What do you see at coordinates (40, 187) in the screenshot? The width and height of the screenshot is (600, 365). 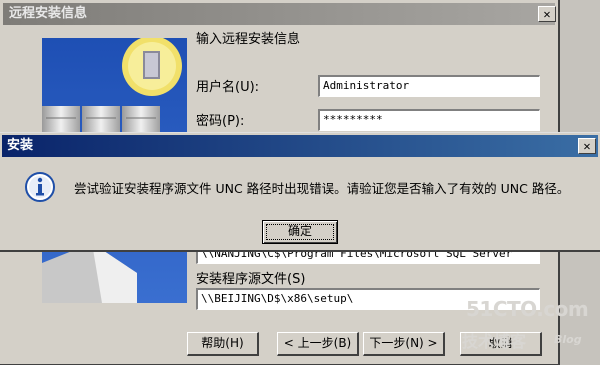 I see `info-icon` at bounding box center [40, 187].